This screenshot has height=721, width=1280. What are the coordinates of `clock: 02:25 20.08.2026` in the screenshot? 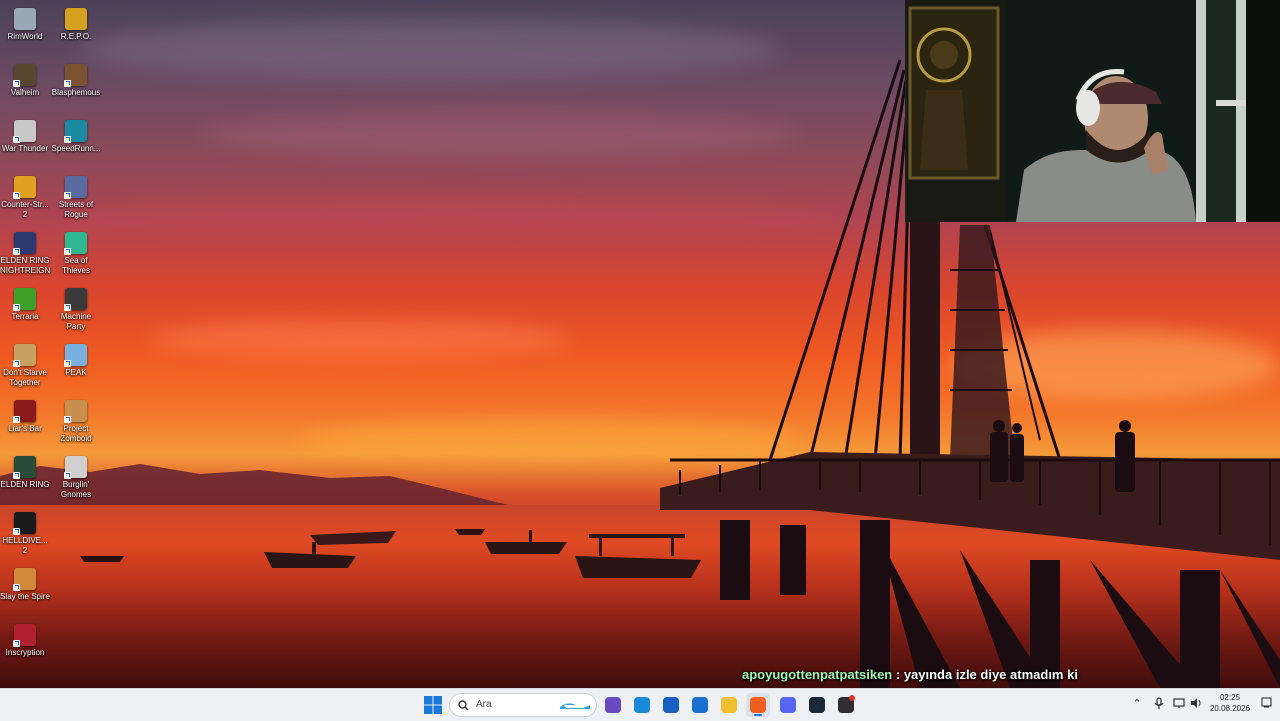 It's located at (1230, 703).